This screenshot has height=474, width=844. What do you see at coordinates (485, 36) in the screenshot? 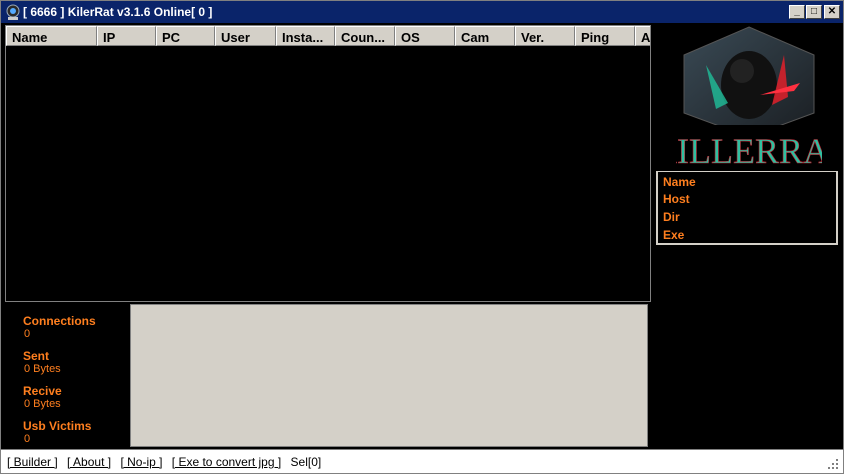
I see `column-cam: Cam` at bounding box center [485, 36].